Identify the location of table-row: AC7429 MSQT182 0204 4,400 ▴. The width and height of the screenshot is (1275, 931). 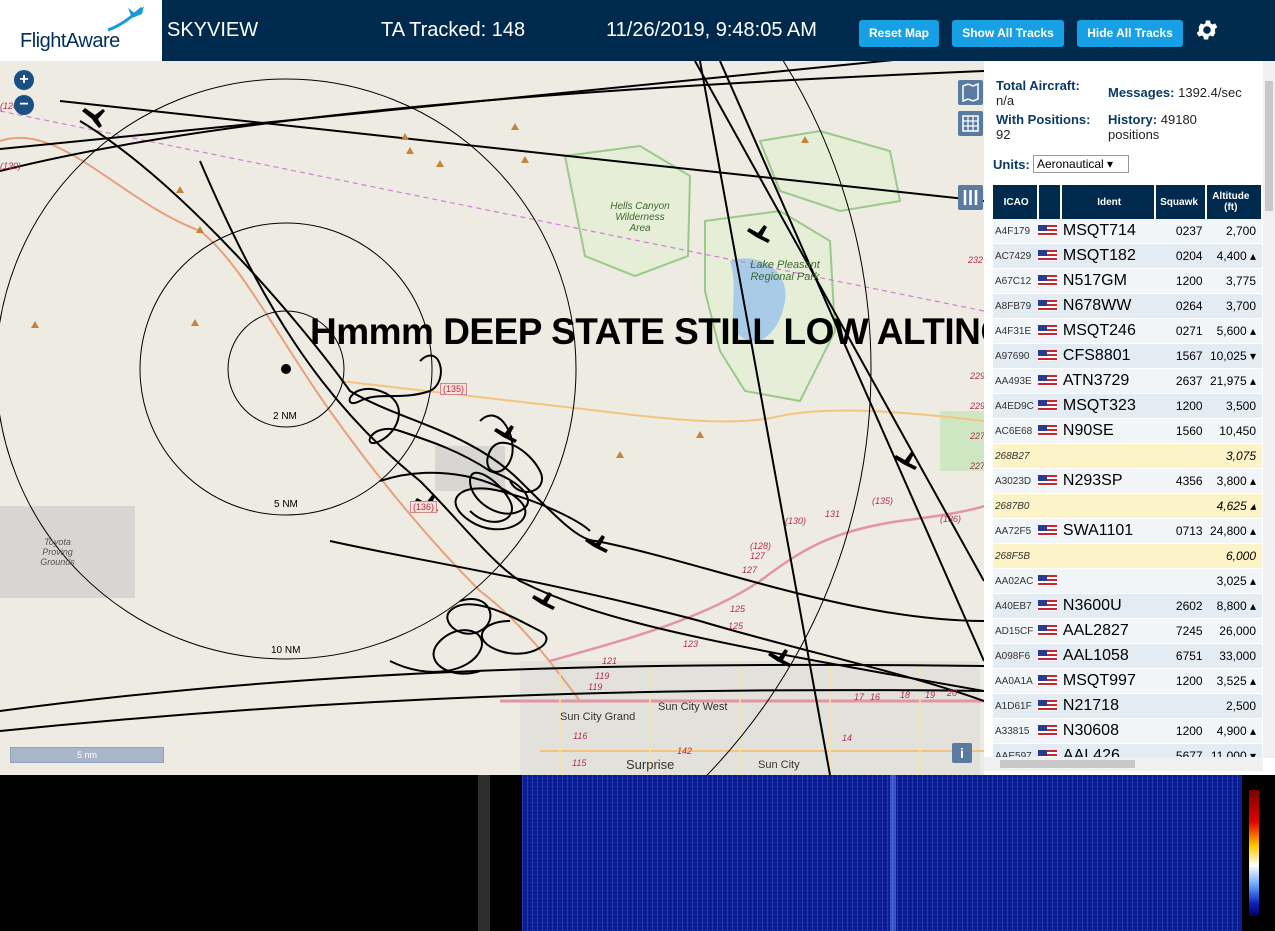
(1127, 256).